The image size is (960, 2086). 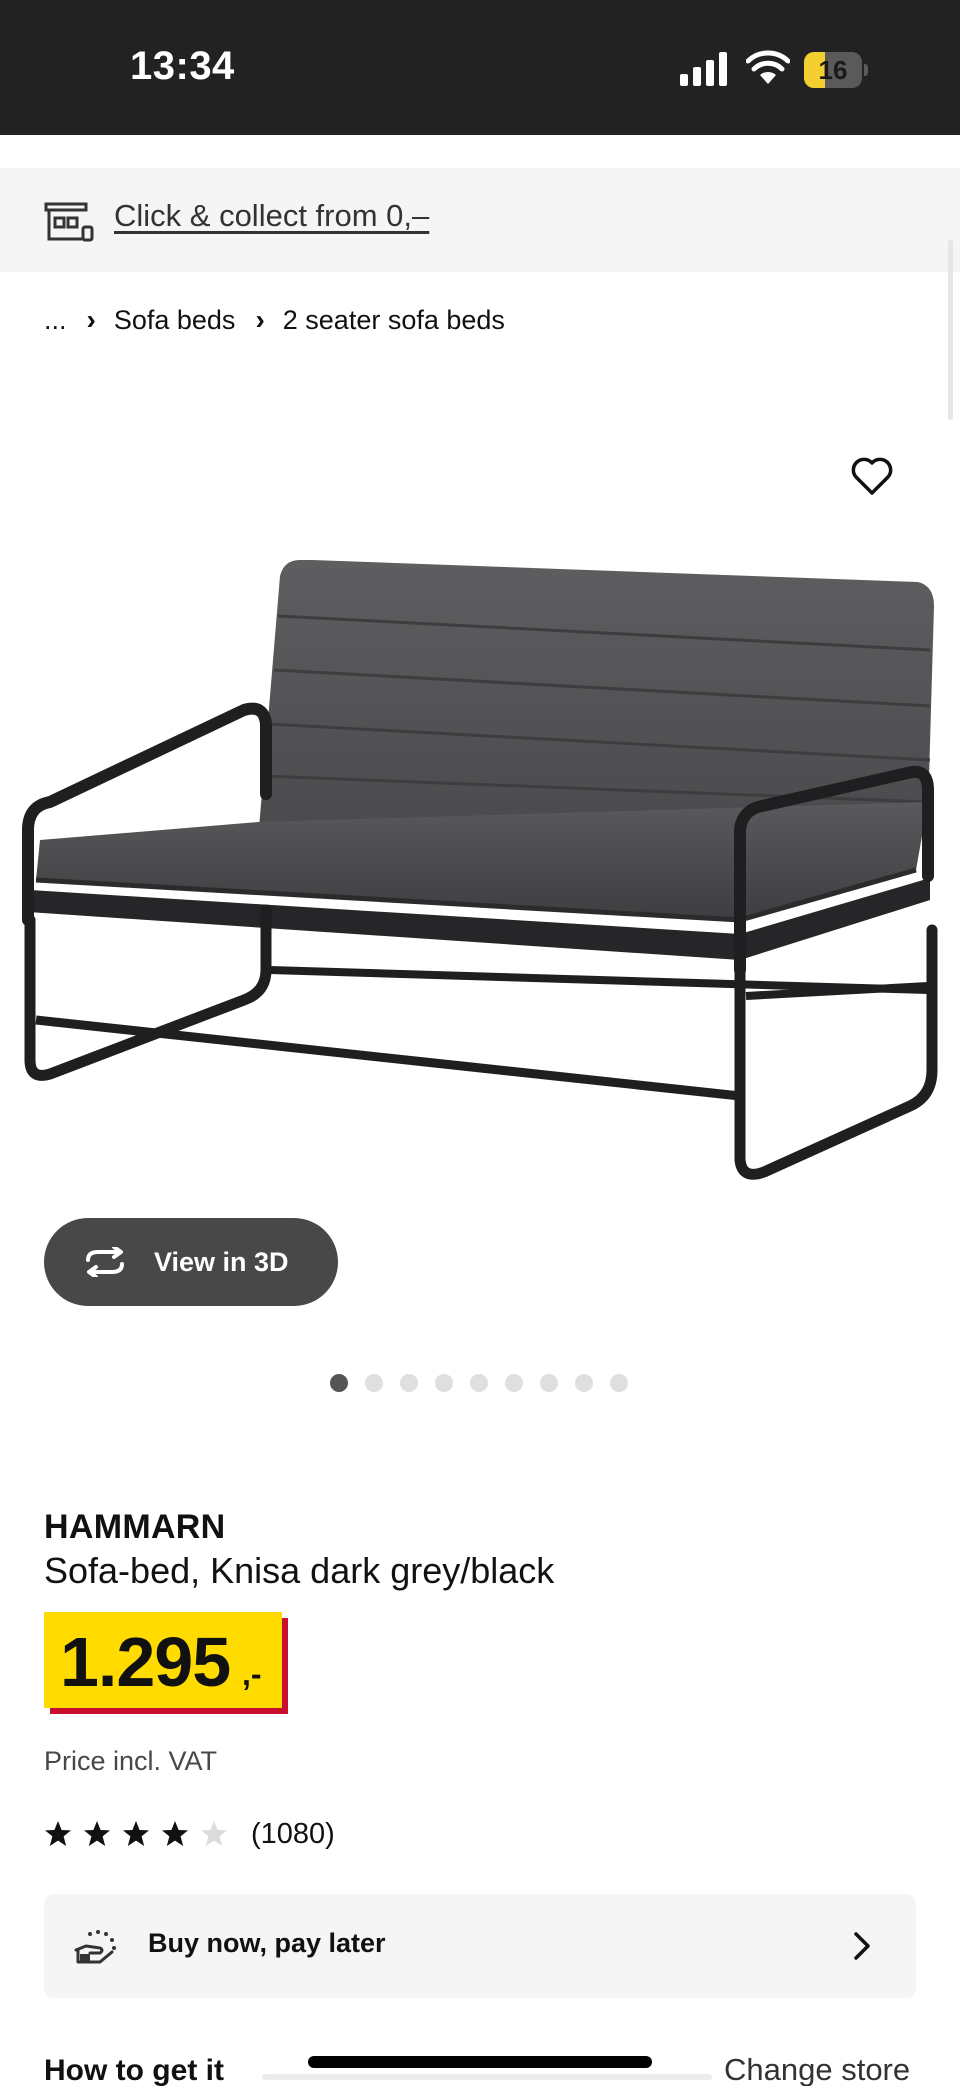 I want to click on change-store-link: Change store, so click(x=817, y=2069).